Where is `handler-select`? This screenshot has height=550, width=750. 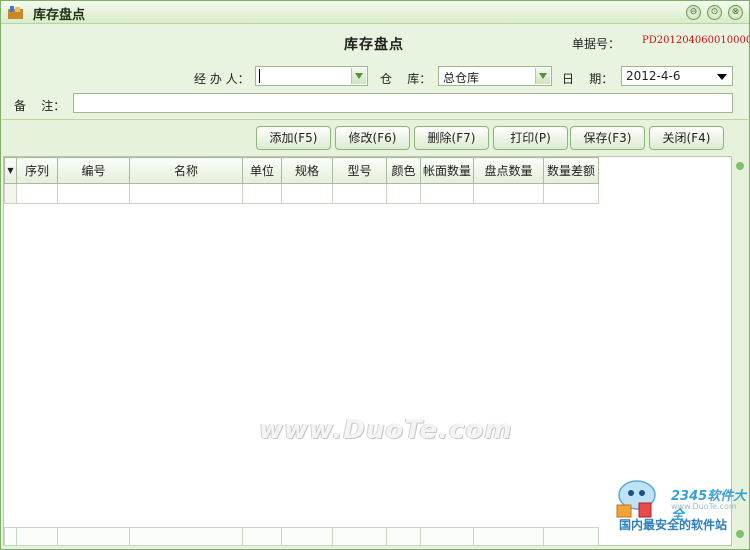 handler-select is located at coordinates (311, 76).